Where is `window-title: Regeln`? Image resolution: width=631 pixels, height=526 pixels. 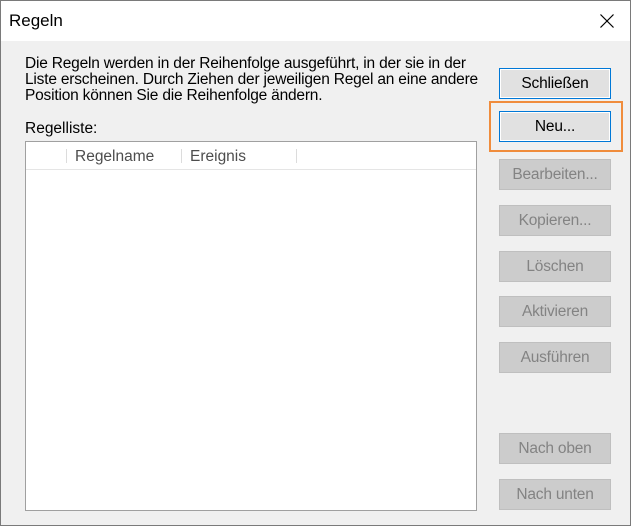 window-title: Regeln is located at coordinates (36, 20).